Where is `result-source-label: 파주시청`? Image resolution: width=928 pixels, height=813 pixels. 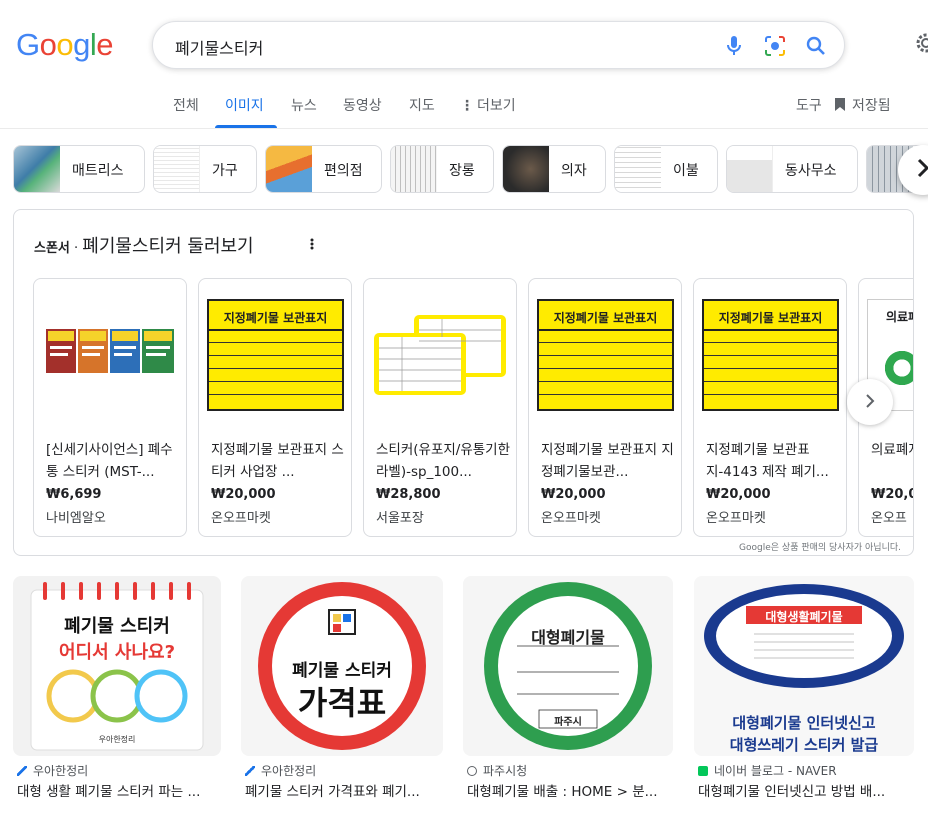
result-source-label: 파주시청 is located at coordinates (505, 771).